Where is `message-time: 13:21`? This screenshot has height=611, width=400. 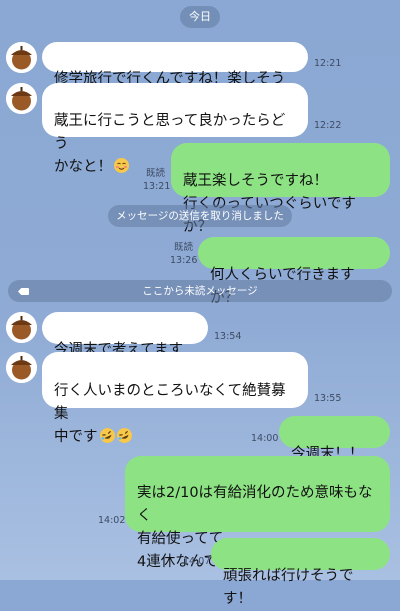
message-time: 13:21 is located at coordinates (157, 186).